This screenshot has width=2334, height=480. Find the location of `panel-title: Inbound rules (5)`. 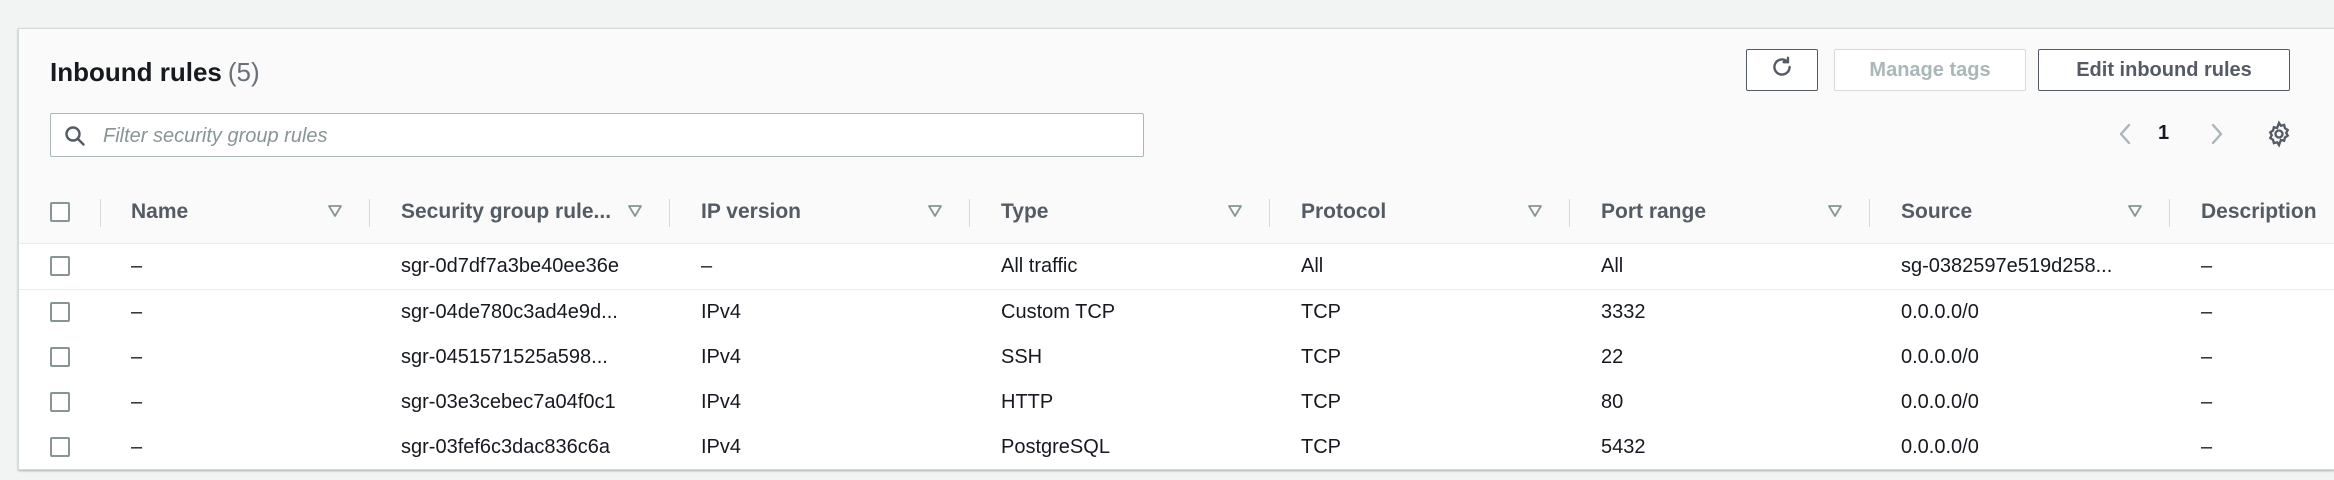

panel-title: Inbound rules (5) is located at coordinates (155, 72).